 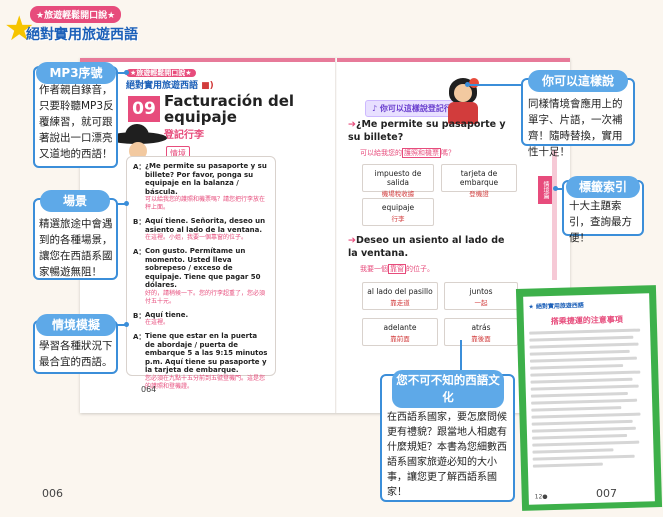 I want to click on callout-say-text: 同樣情境會應用上的單字、片語，一次補齊！隨時替換，實用性十足！, so click(x=575, y=128).